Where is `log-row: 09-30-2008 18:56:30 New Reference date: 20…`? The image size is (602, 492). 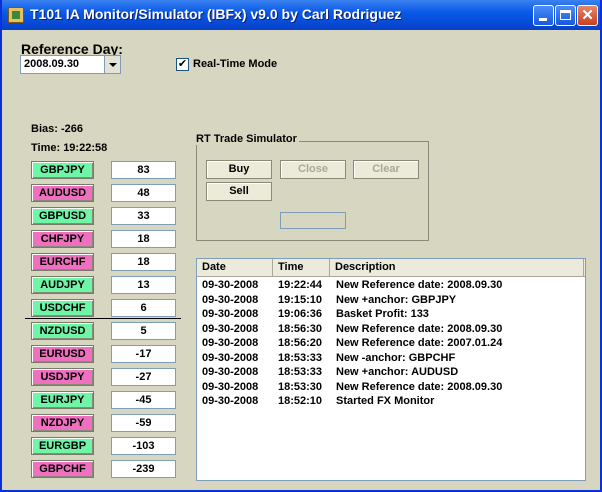 log-row: 09-30-2008 18:56:30 New Reference date: 20… is located at coordinates (391, 329).